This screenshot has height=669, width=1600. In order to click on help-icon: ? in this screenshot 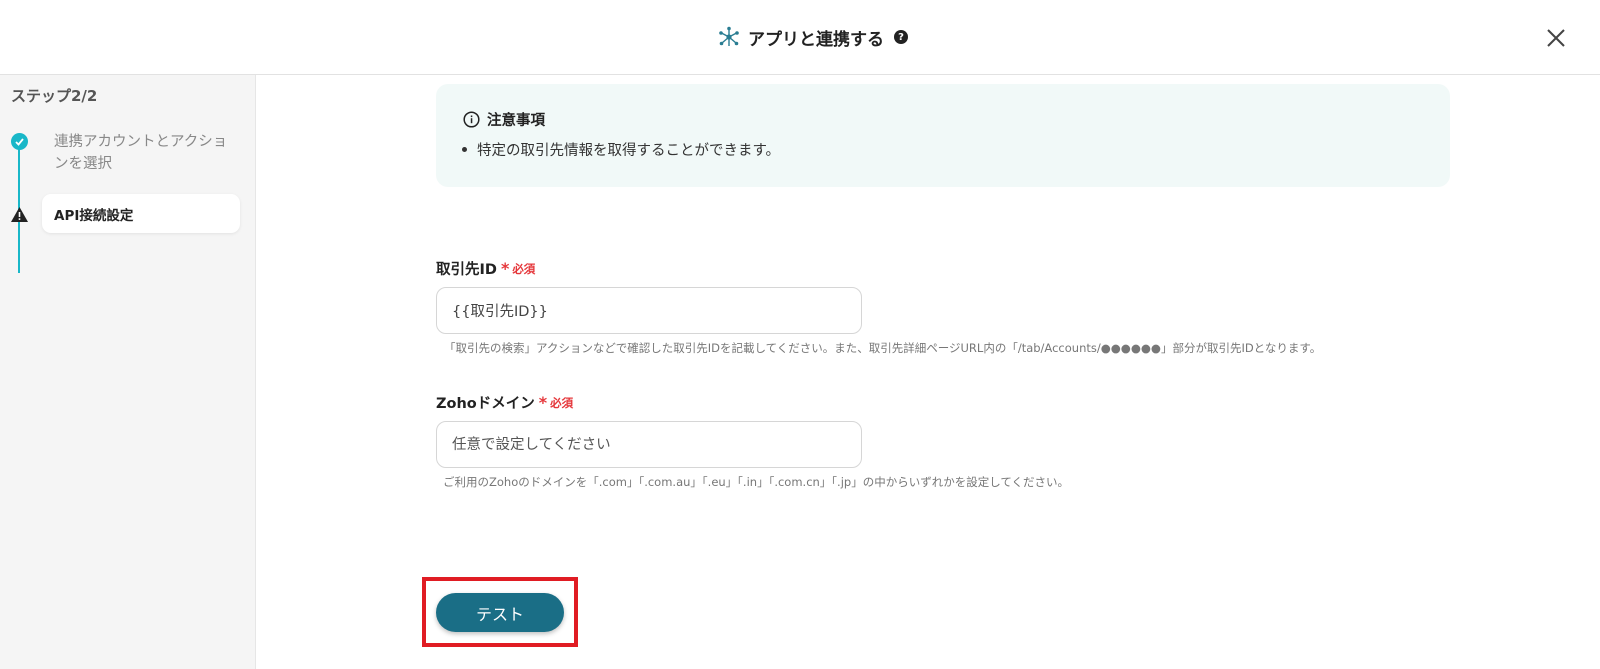, I will do `click(901, 37)`.